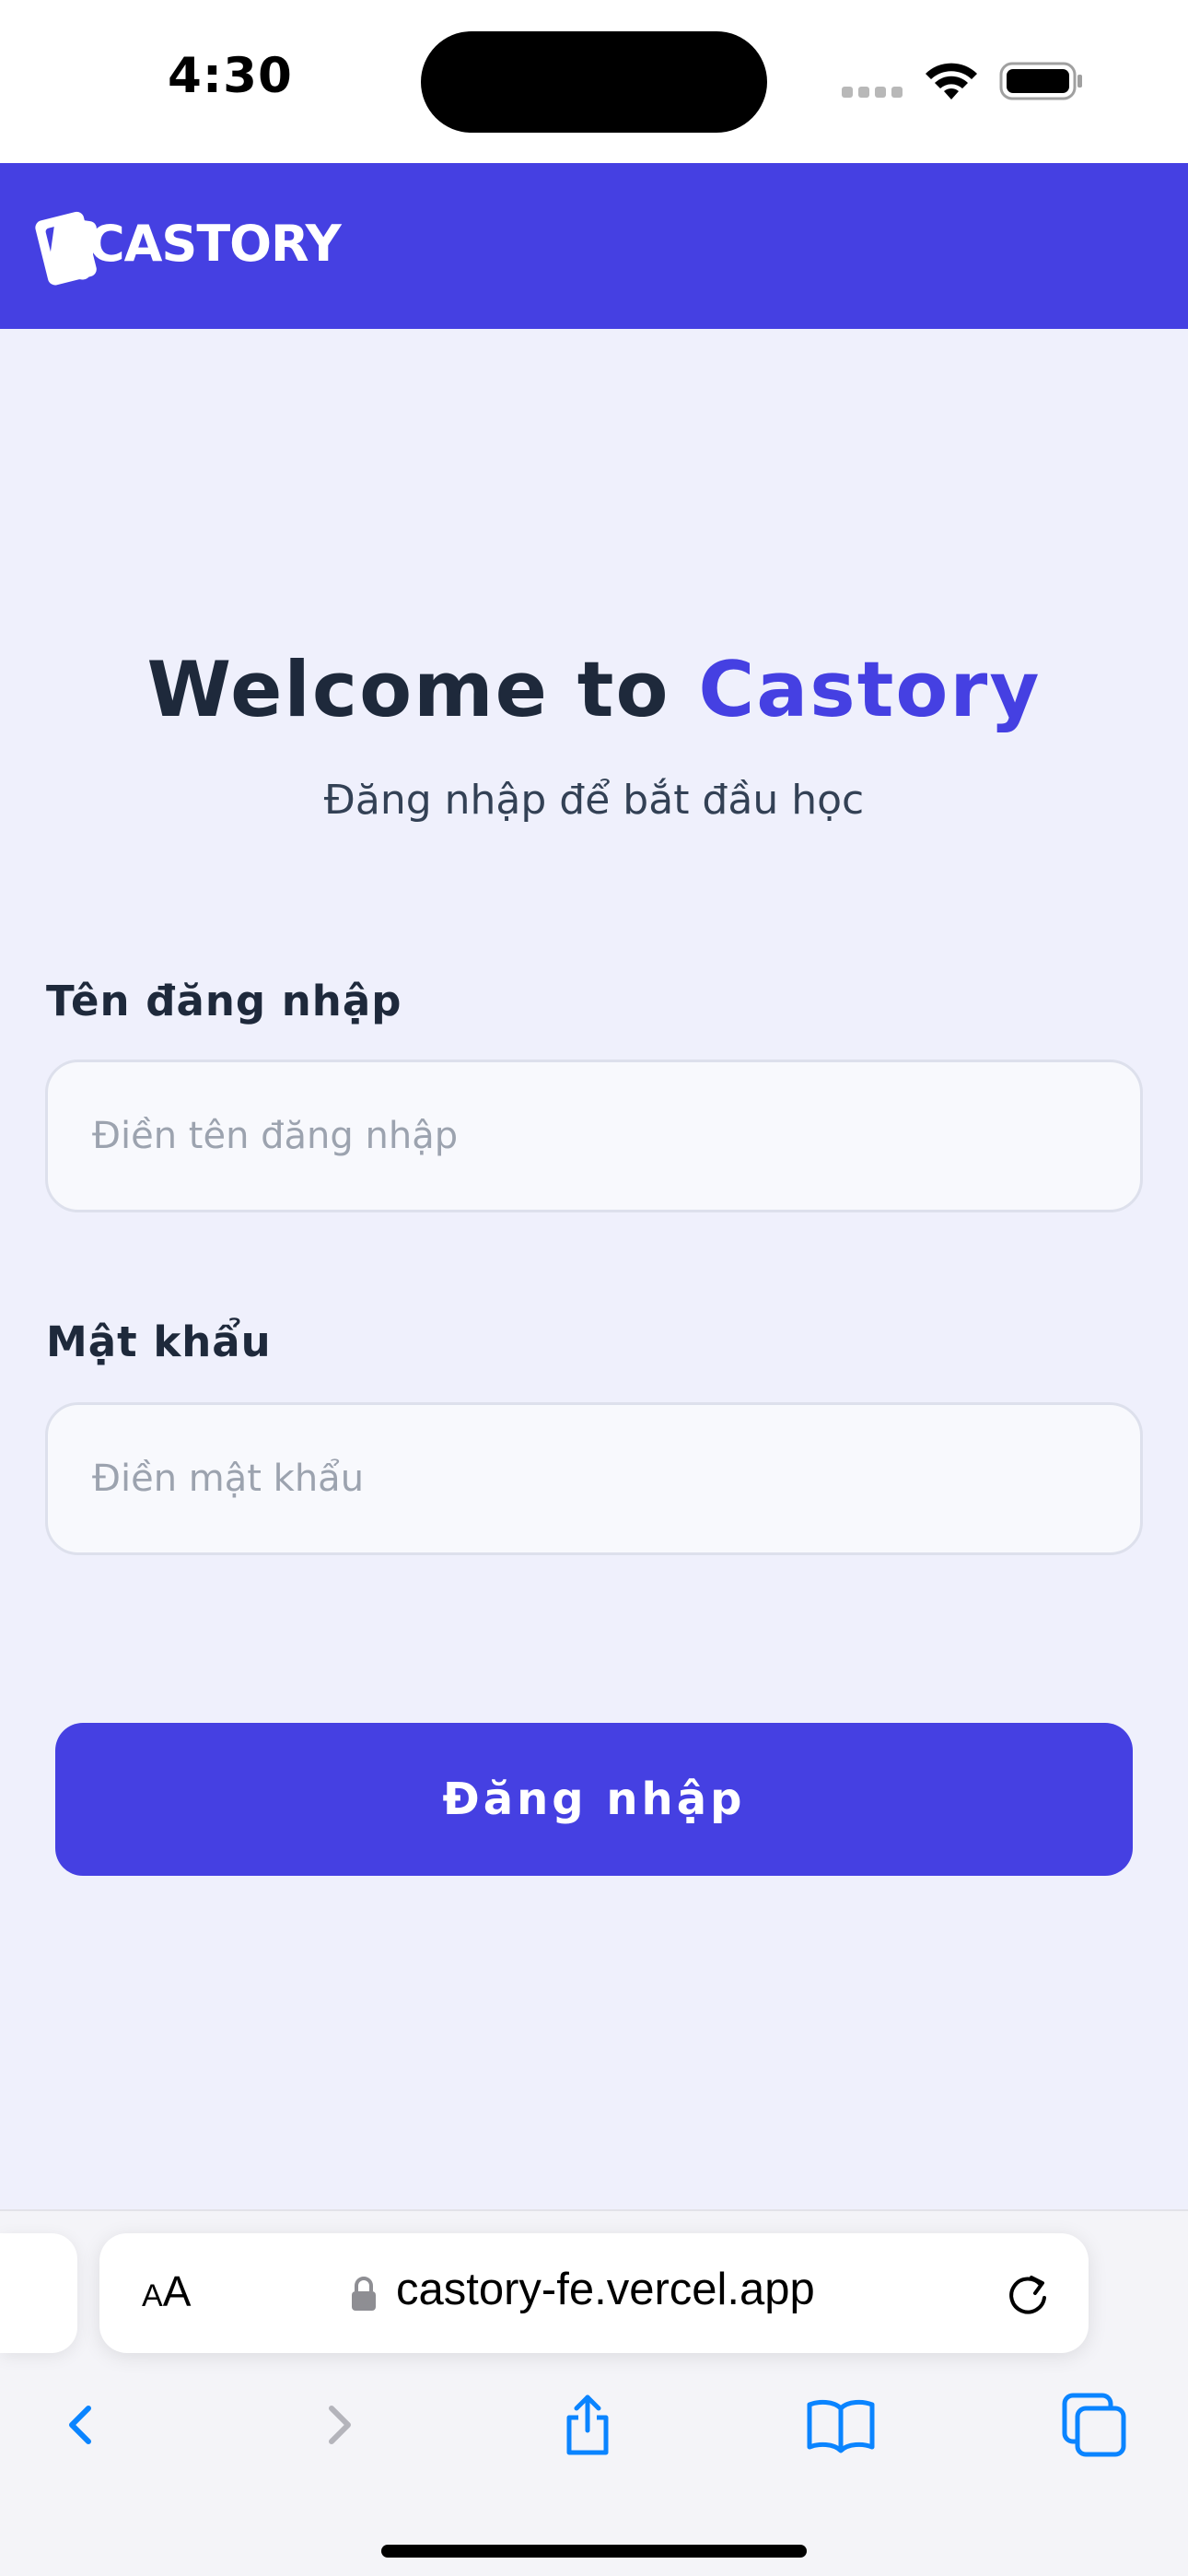  I want to click on url-text: castory-fe.vercel.app, so click(605, 2289).